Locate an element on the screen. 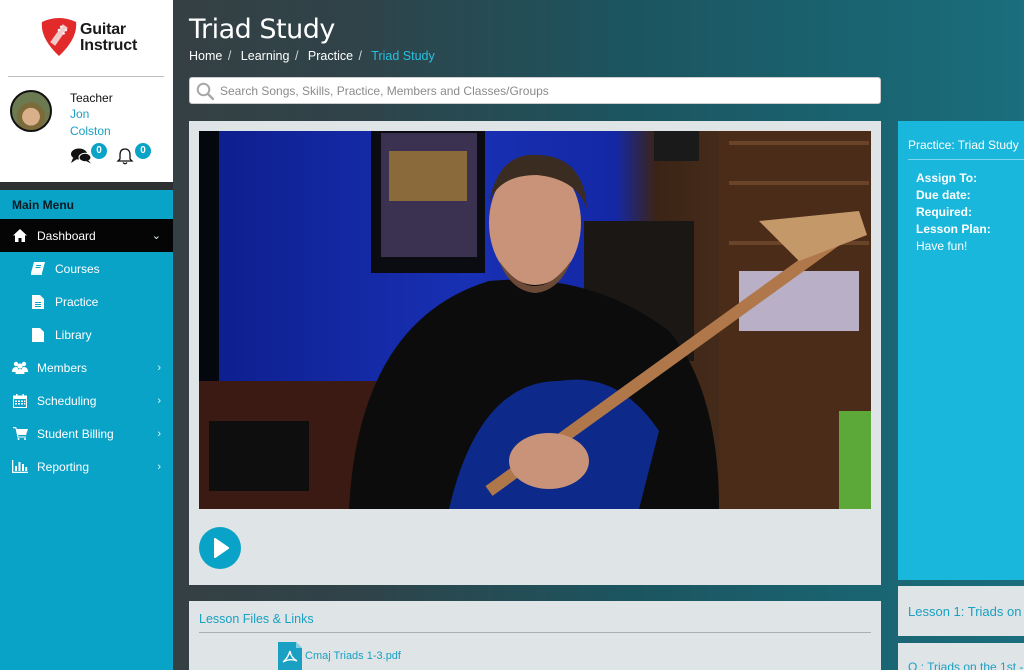 The height and width of the screenshot is (670, 1024). bell-icon is located at coordinates (125, 156).